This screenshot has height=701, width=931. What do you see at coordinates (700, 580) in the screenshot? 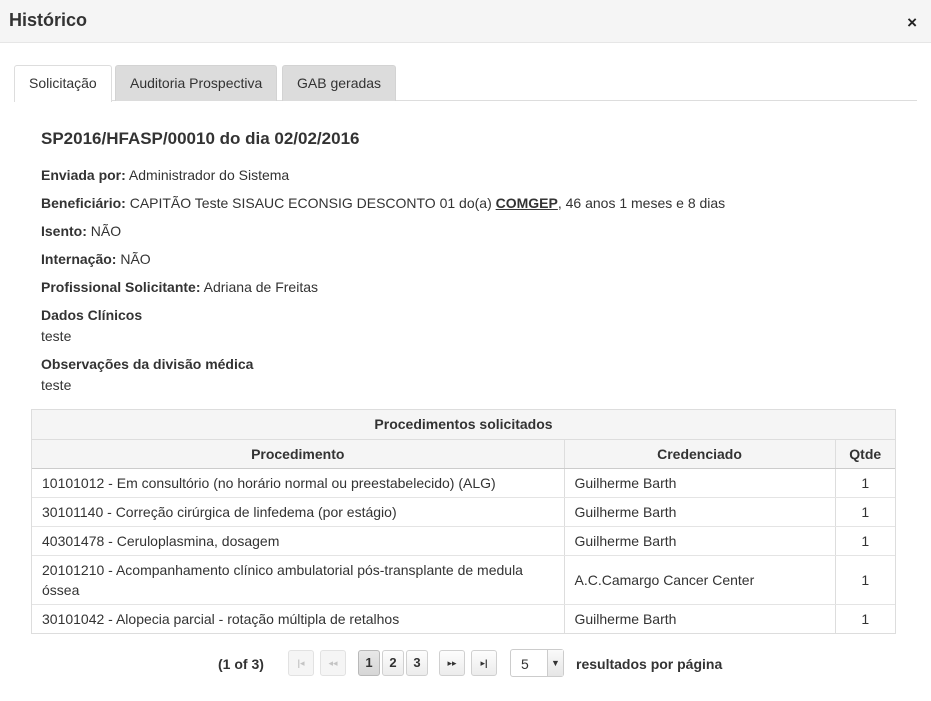
I see `provider-cell: A.C.Camargo Cancer Center` at bounding box center [700, 580].